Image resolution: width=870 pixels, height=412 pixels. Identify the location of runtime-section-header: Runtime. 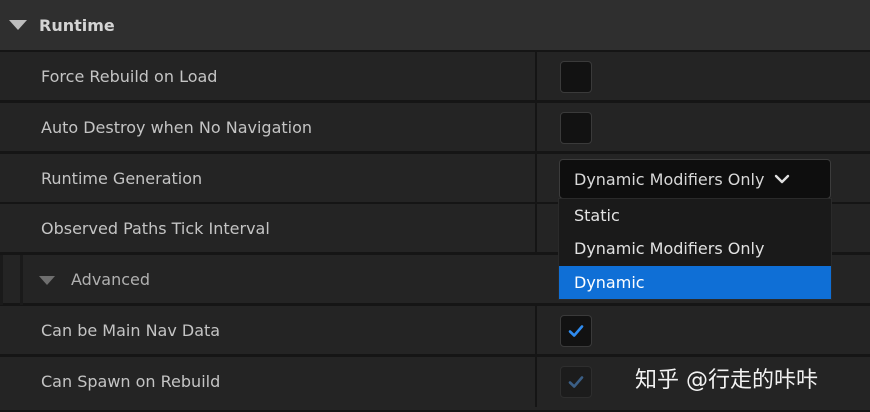
(435, 26).